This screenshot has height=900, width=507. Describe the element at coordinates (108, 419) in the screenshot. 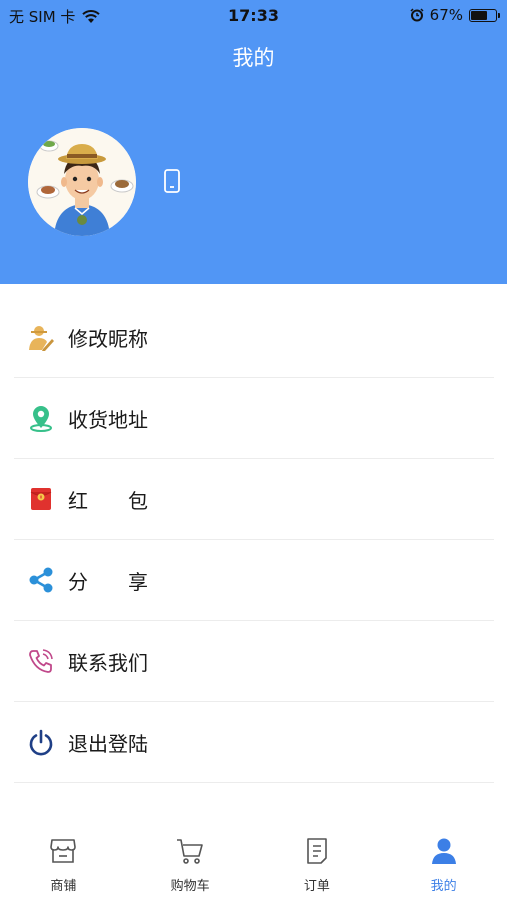

I see `menu-item-label: 收货地址` at that location.